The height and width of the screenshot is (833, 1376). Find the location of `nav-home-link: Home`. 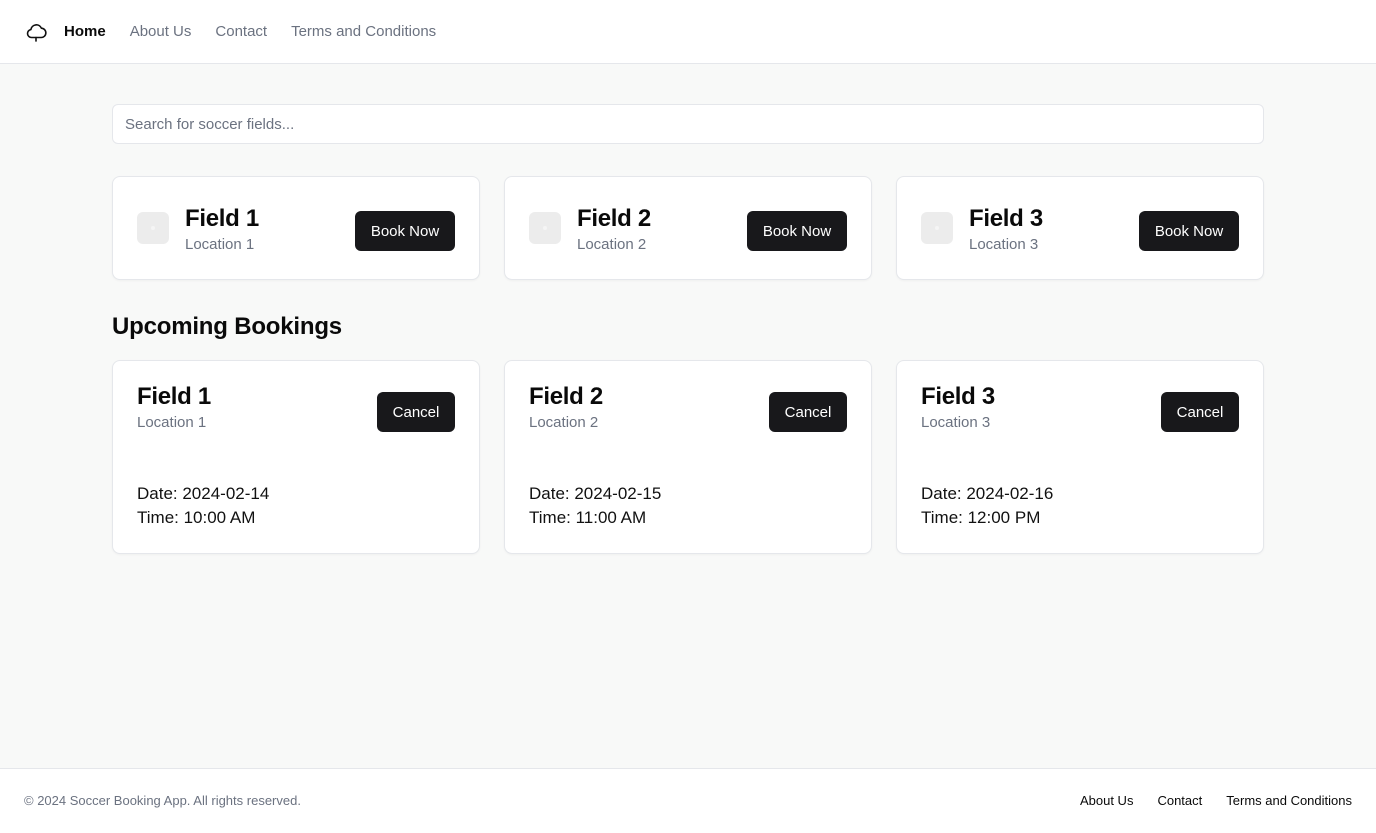

nav-home-link: Home is located at coordinates (85, 32).